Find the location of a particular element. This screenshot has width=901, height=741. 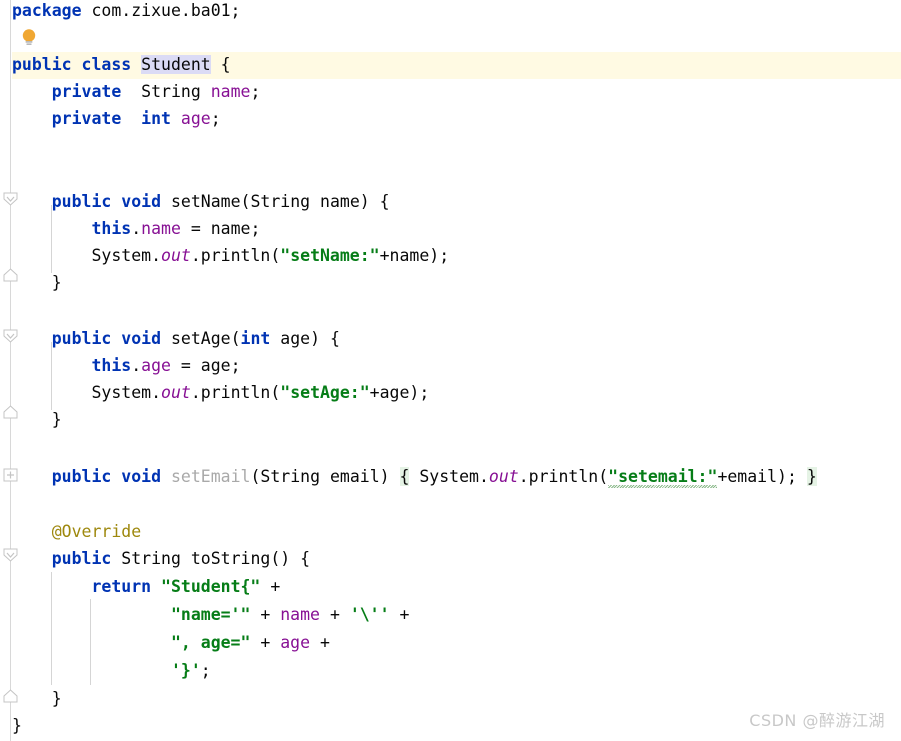

token-string-setemail: "setemail:" is located at coordinates (663, 476).